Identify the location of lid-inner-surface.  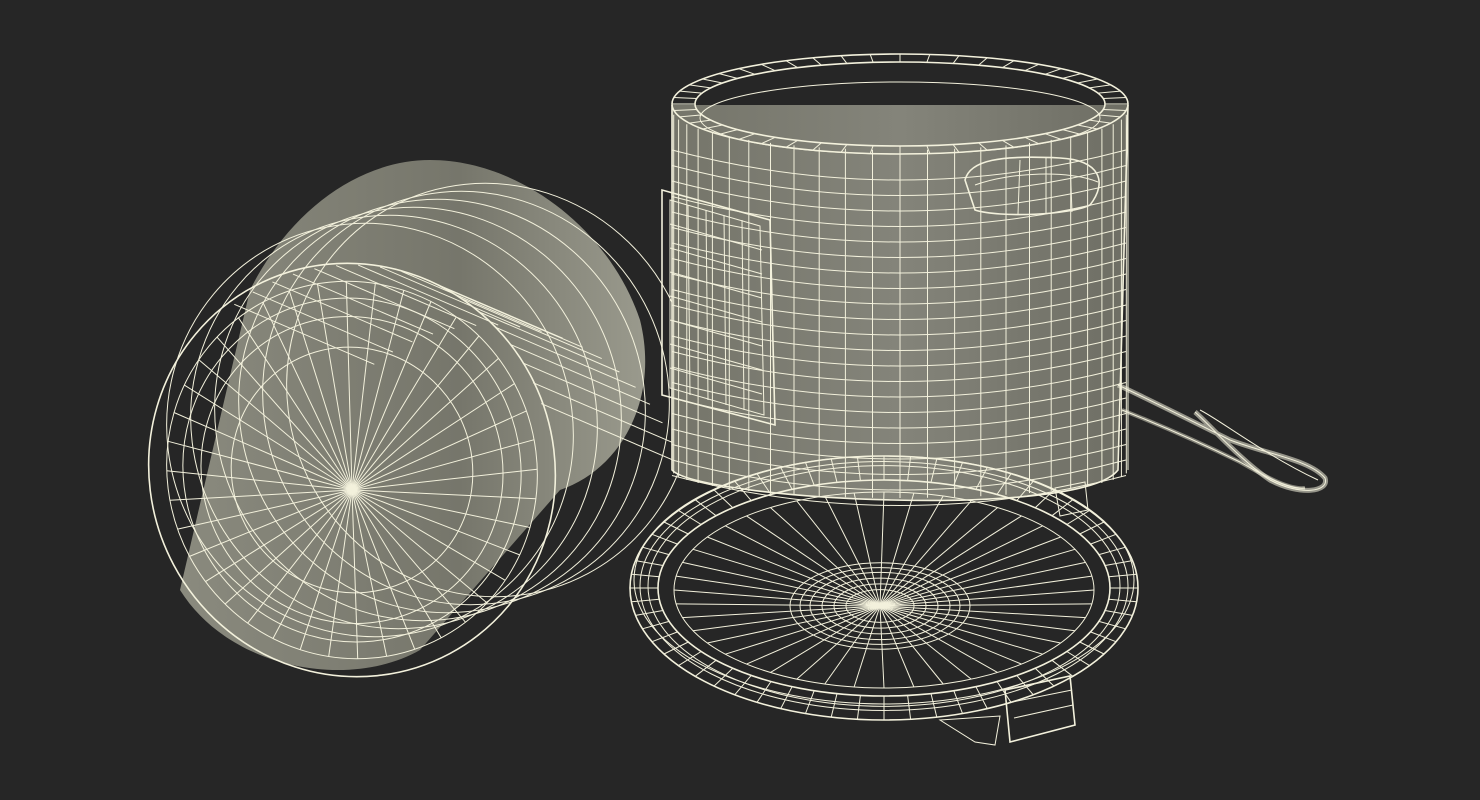
(884, 588).